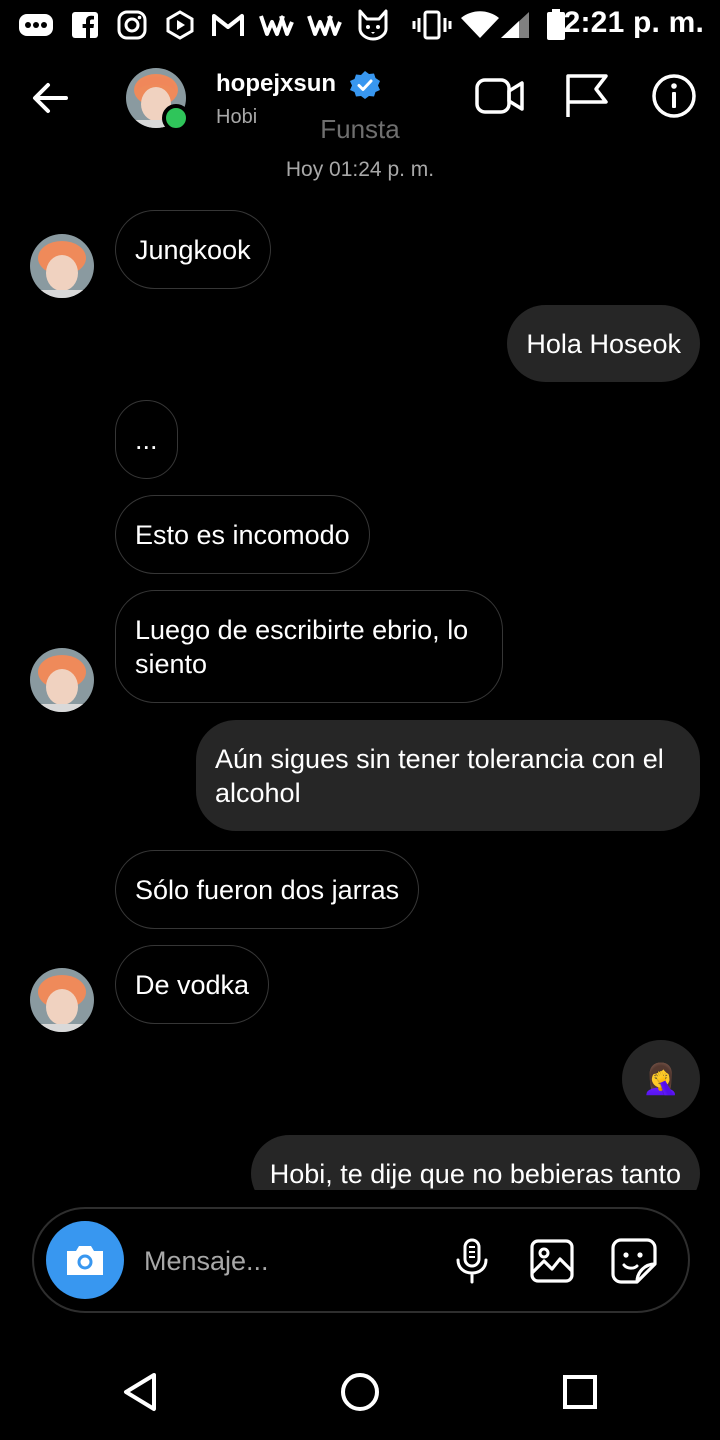 The image size is (720, 1440). I want to click on triangle-back-icon, so click(140, 1392).